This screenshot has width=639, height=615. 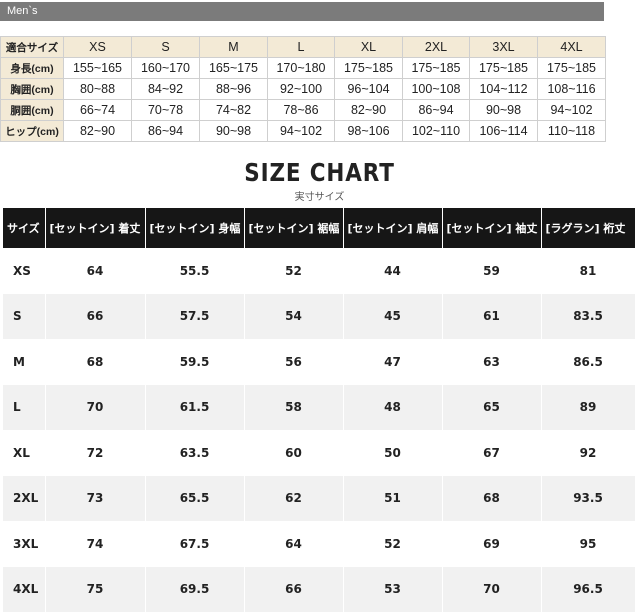 I want to click on size-chart-row: XL 72 63.5 60 50 67 92, so click(x=319, y=453).